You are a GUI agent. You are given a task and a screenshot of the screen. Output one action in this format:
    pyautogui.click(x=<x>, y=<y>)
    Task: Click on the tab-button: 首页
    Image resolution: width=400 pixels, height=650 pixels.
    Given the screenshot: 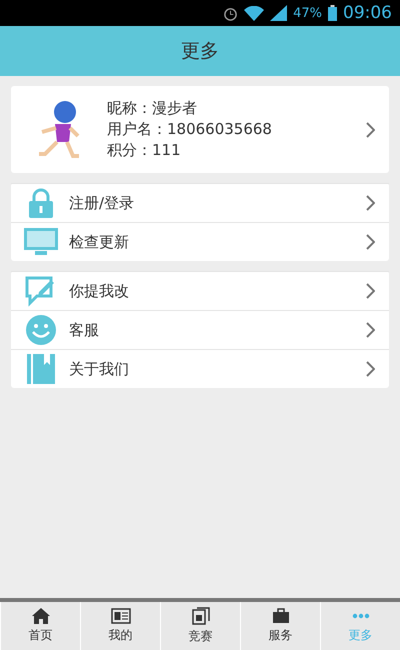 What is the action you would take?
    pyautogui.click(x=40, y=626)
    